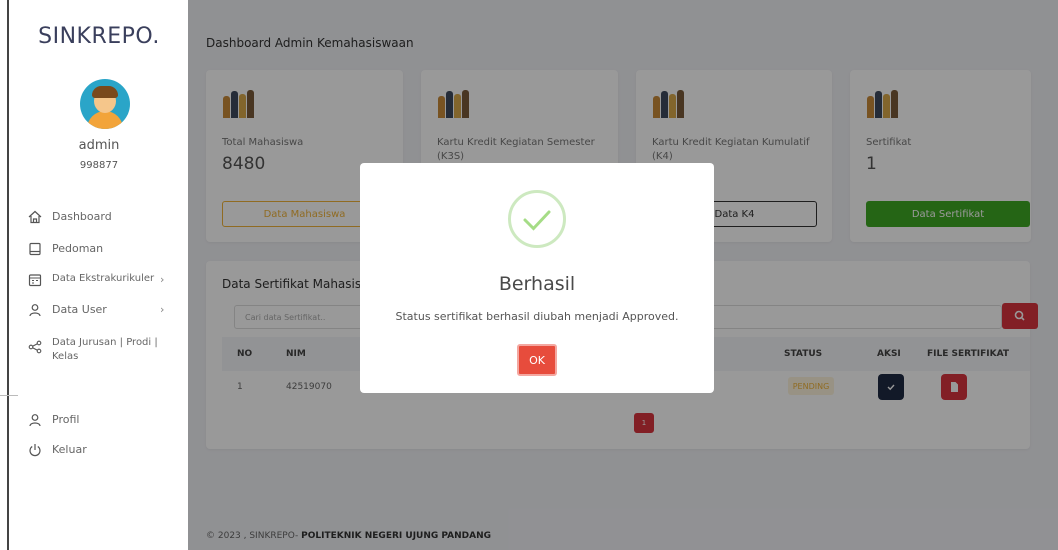 The width and height of the screenshot is (1058, 550). Describe the element at coordinates (105, 104) in the screenshot. I see `avatar` at that location.